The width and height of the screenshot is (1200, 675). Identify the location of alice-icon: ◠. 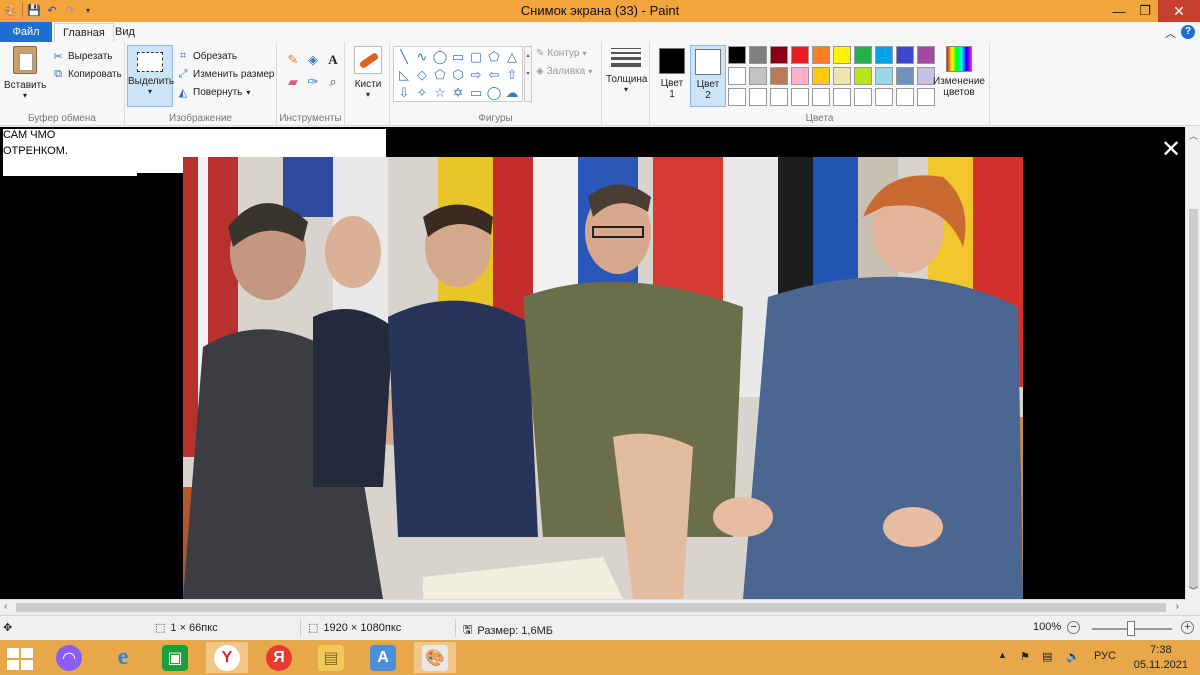
(69, 657).